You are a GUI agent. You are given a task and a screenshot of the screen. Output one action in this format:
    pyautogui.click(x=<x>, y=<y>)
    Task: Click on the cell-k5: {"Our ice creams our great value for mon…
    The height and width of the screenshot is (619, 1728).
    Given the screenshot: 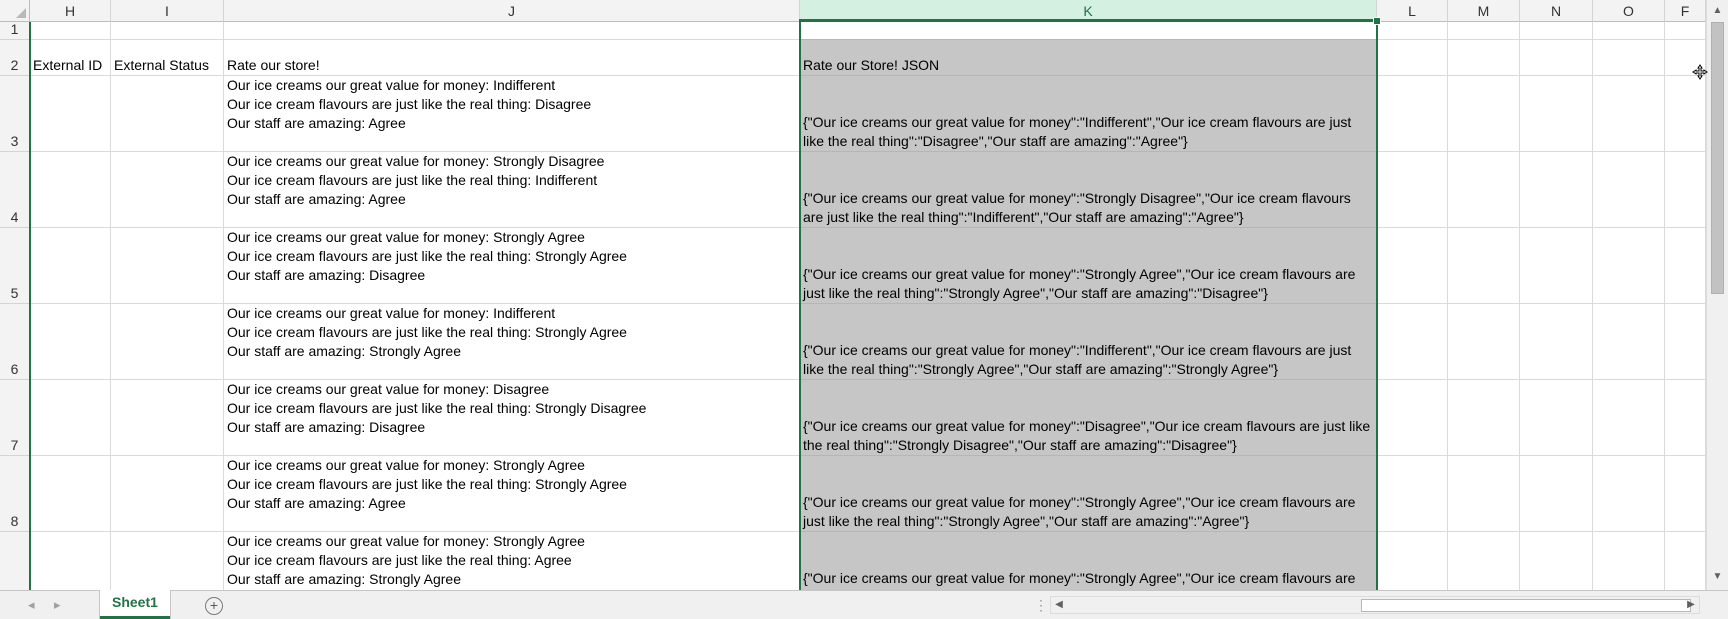 What is the action you would take?
    pyautogui.click(x=1088, y=266)
    